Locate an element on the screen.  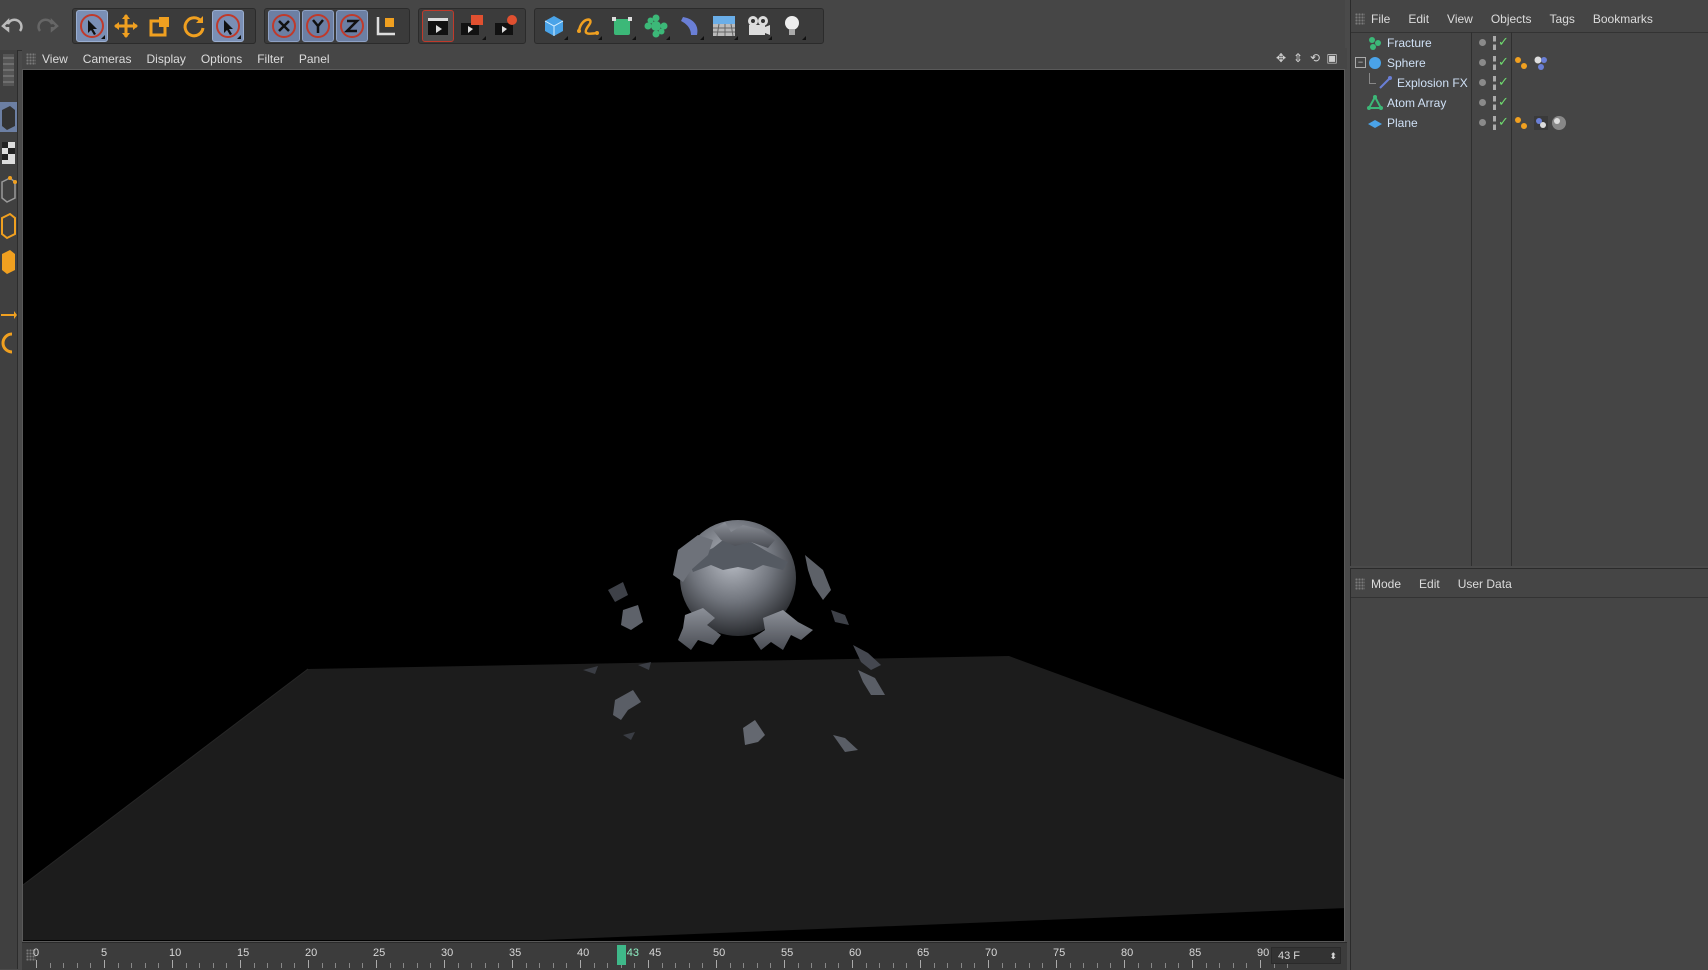
undo-icon is located at coordinates (14, 26).